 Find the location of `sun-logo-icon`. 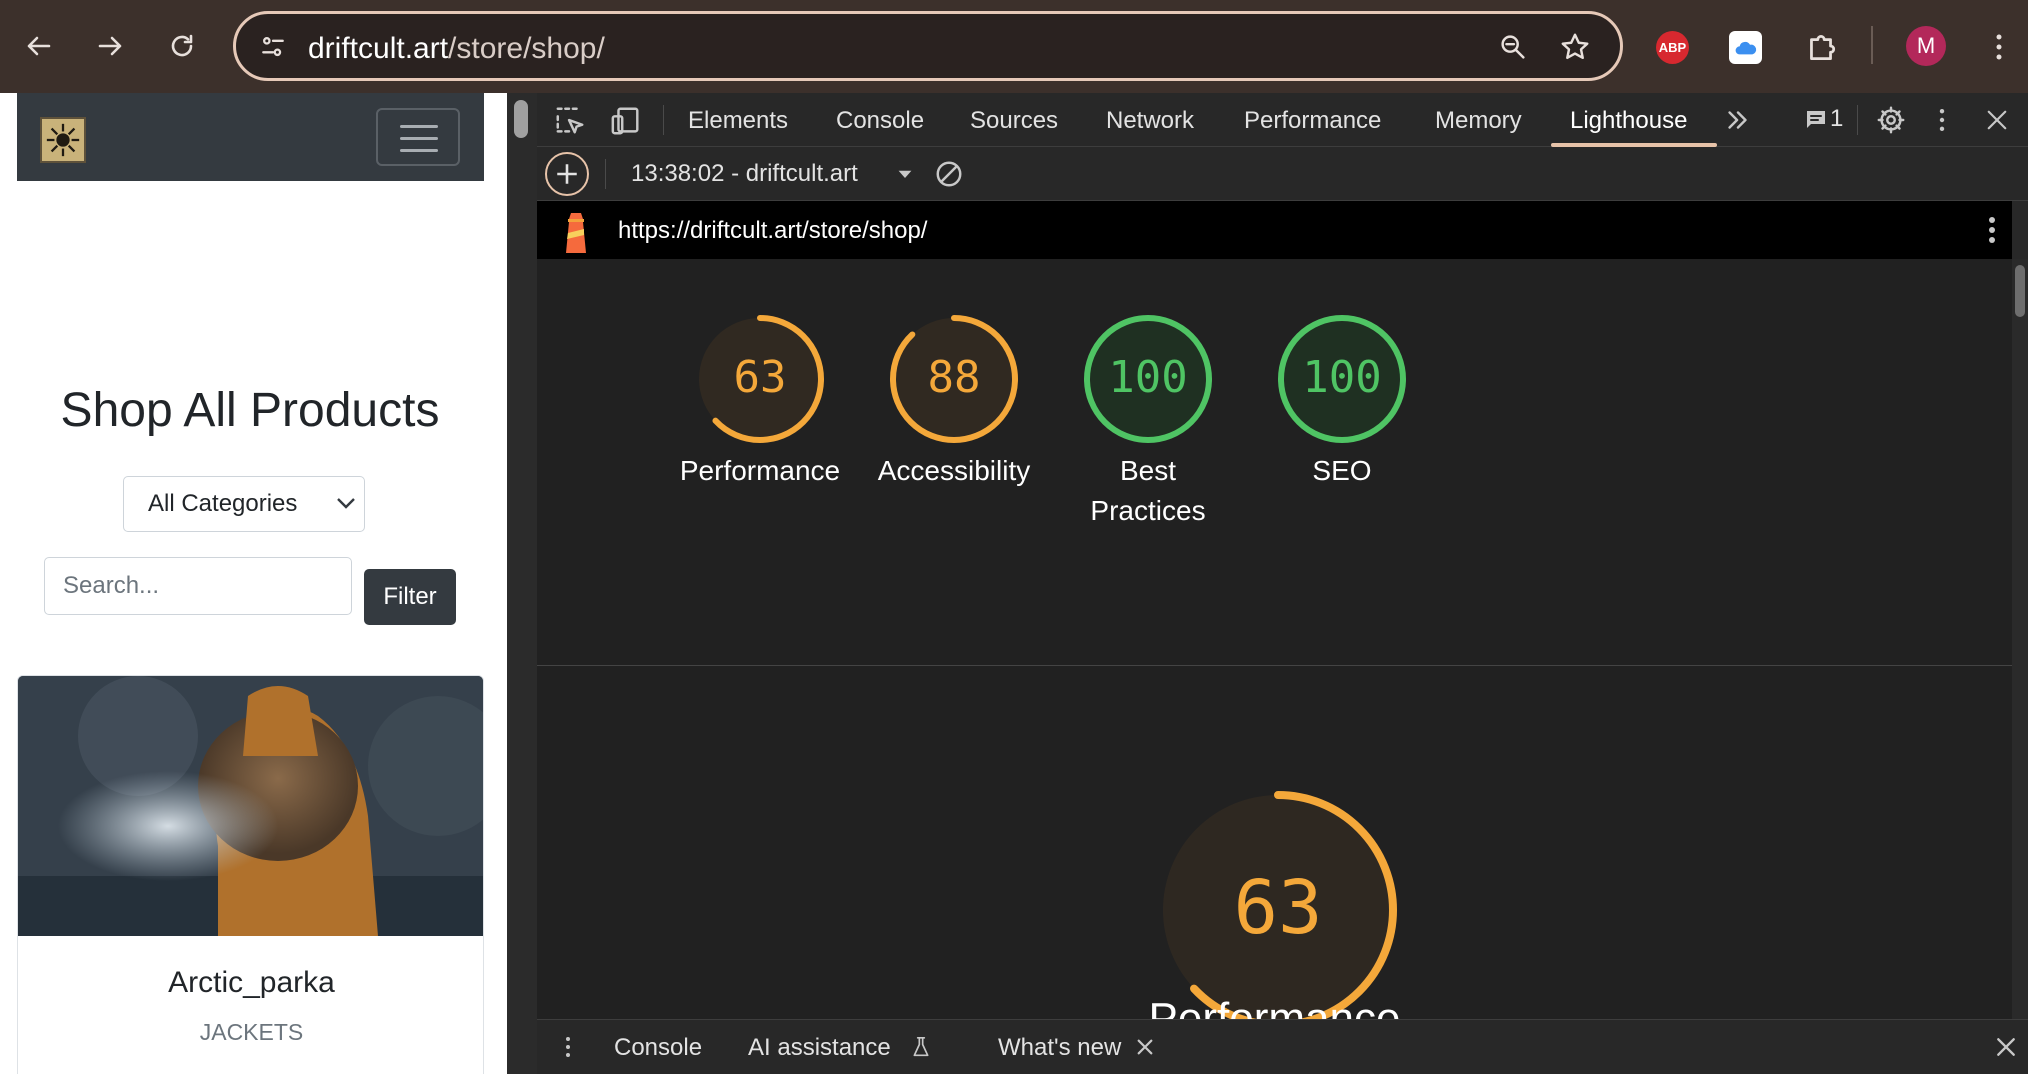

sun-logo-icon is located at coordinates (63, 140).